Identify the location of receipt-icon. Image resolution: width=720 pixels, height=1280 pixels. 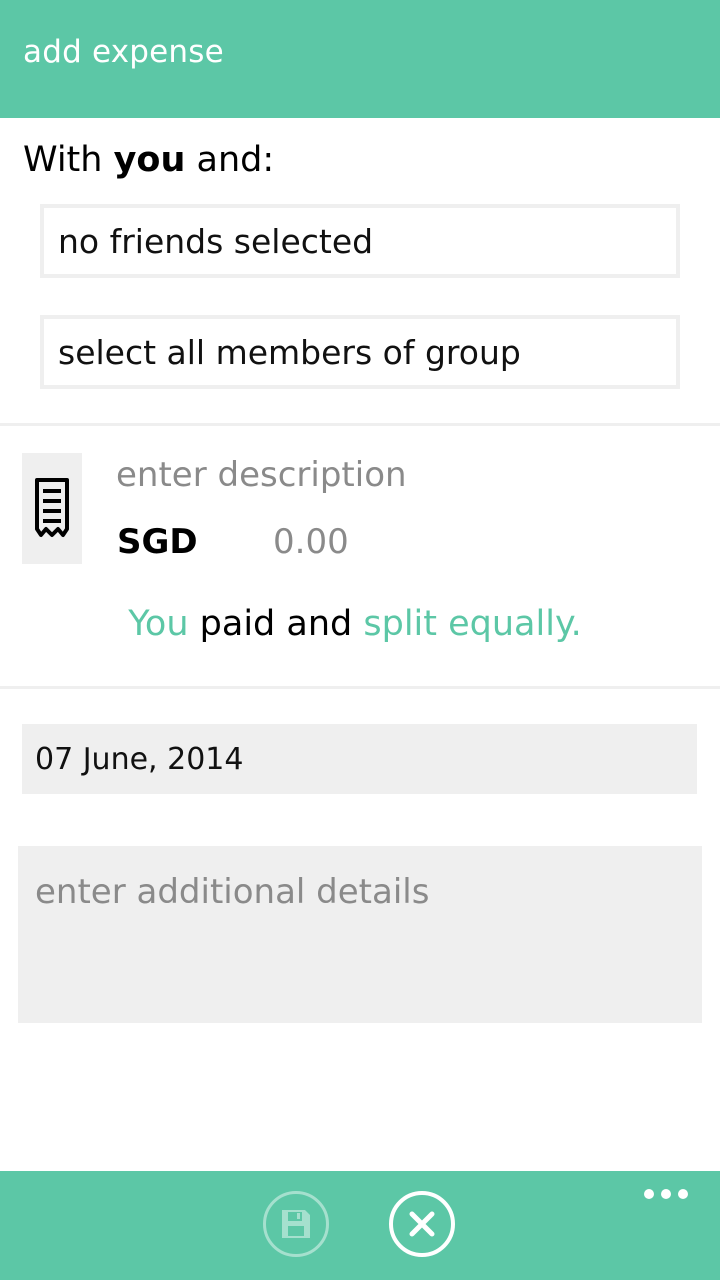
(52, 508).